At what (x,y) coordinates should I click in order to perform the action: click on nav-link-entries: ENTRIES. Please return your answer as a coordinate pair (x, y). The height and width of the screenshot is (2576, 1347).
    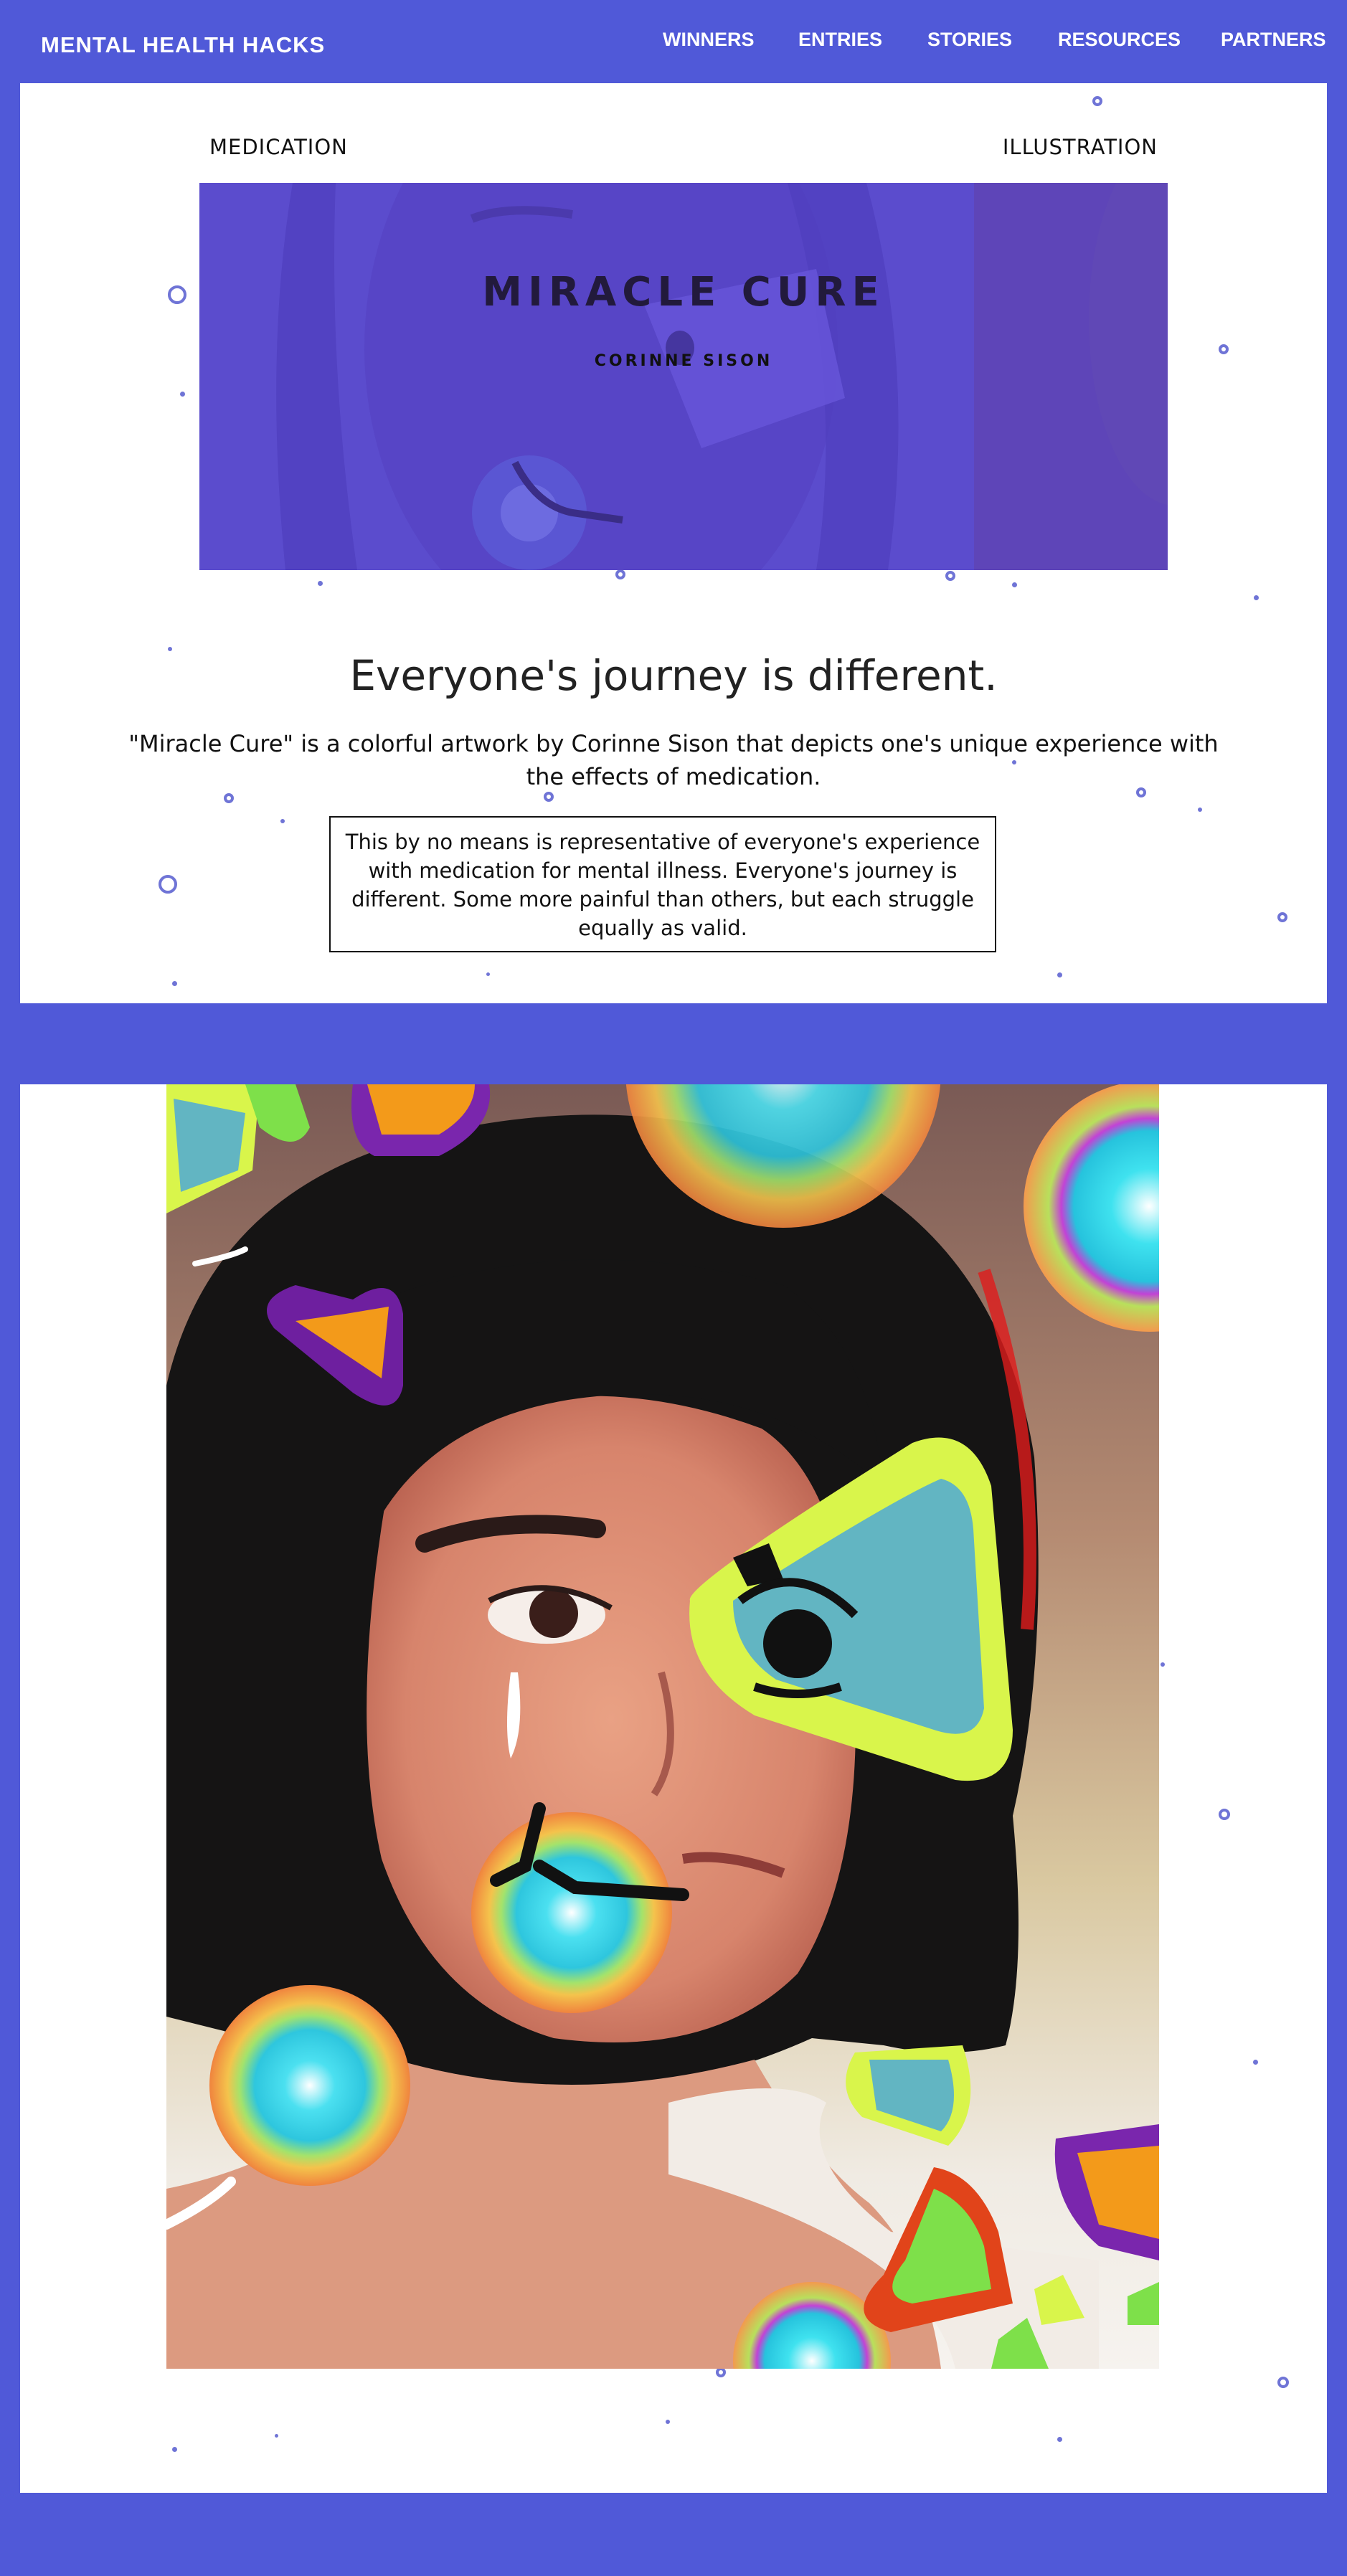
    Looking at the image, I should click on (840, 40).